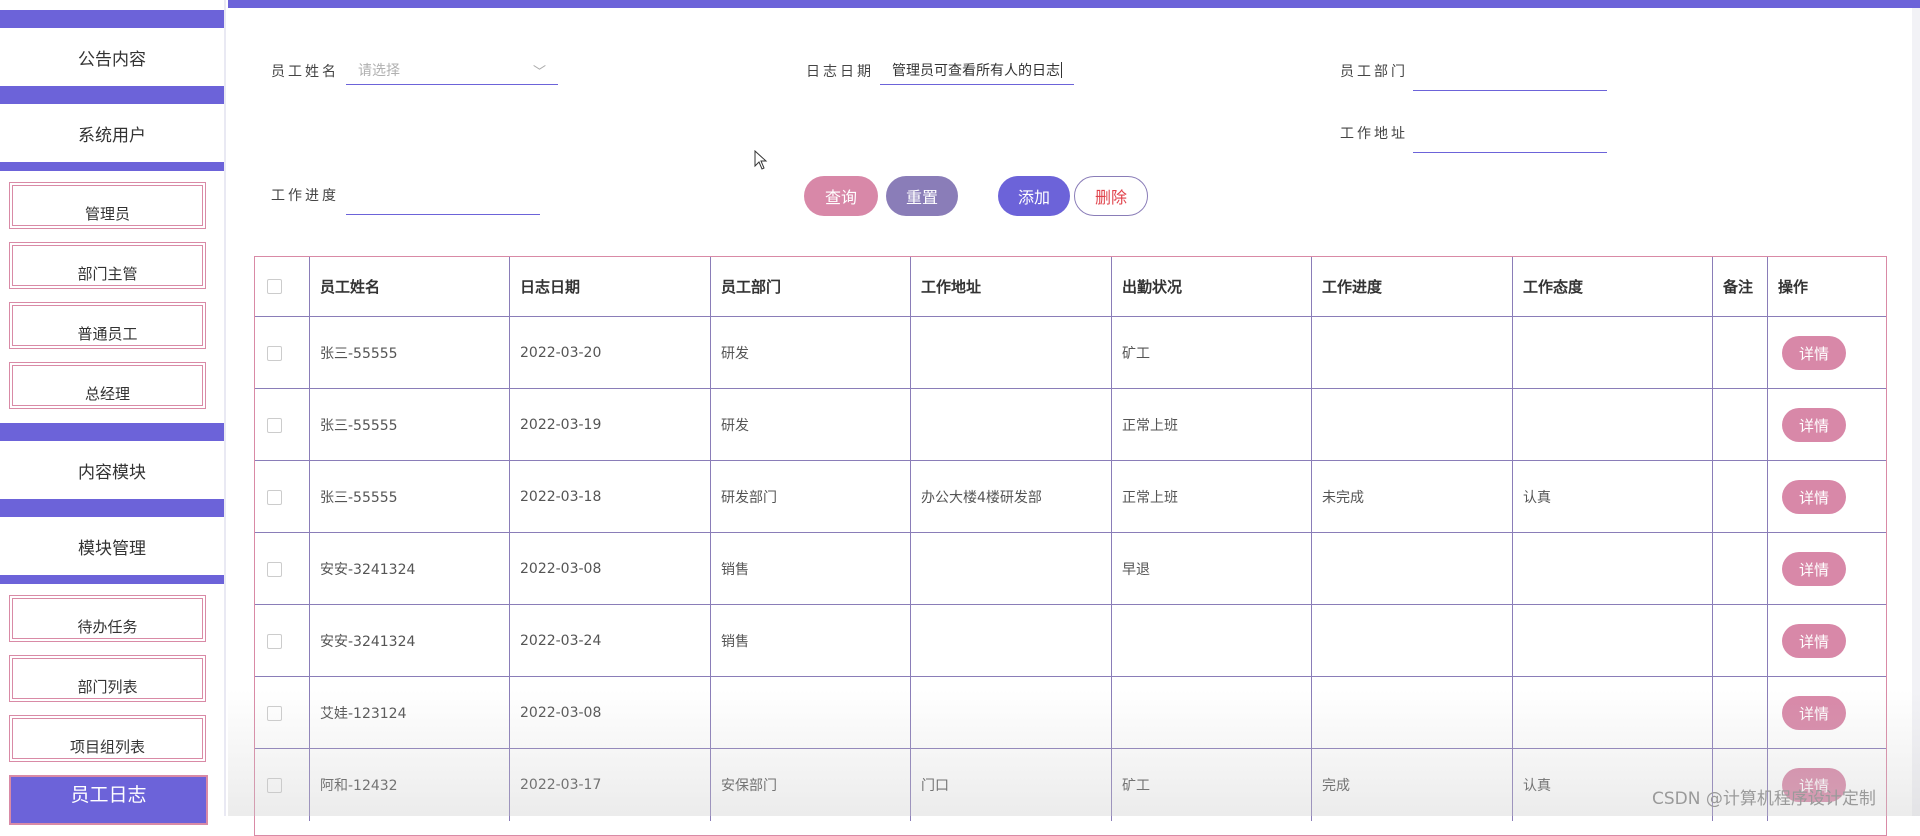 The width and height of the screenshot is (1920, 836). Describe the element at coordinates (107, 205) in the screenshot. I see `sidebar-item-admin: 管理员` at that location.